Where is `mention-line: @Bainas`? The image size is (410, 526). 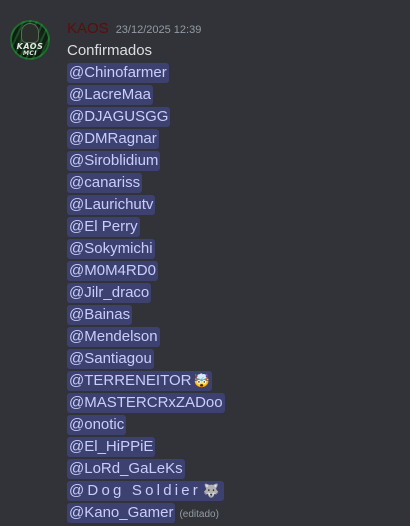 mention-line: @Bainas is located at coordinates (232, 315).